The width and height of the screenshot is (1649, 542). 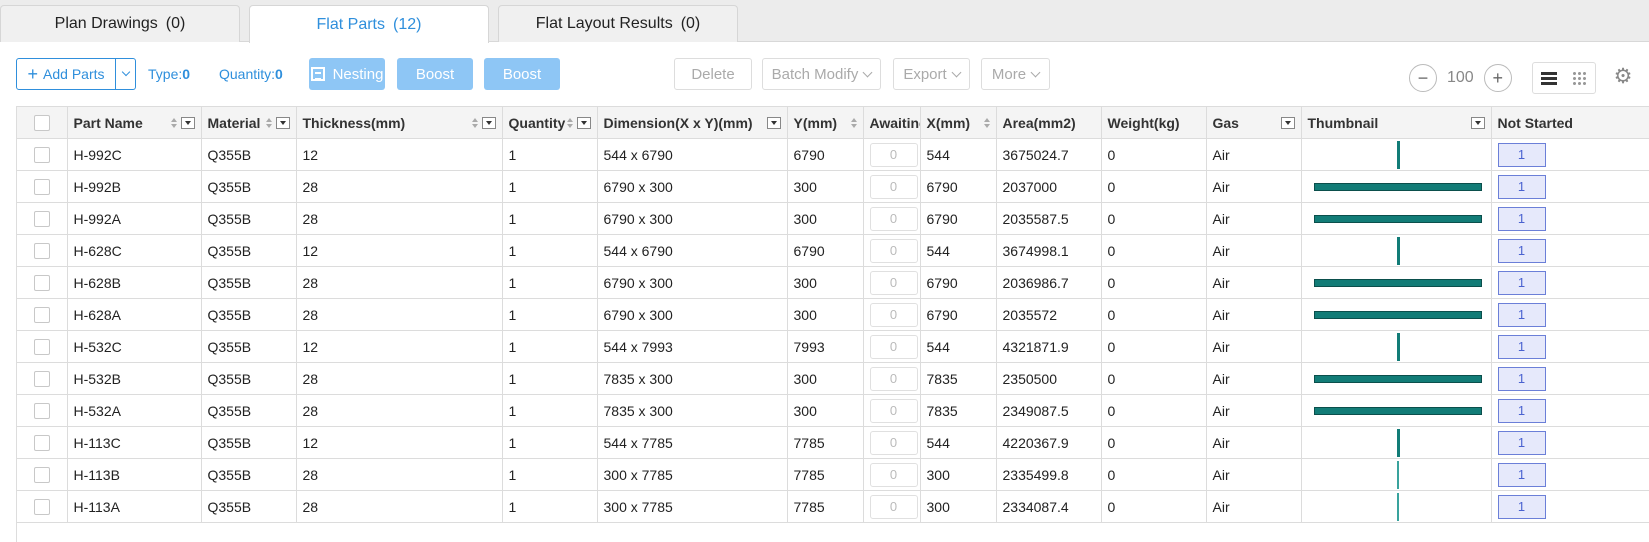 I want to click on add-parts-main: + Add Parts, so click(x=66, y=74).